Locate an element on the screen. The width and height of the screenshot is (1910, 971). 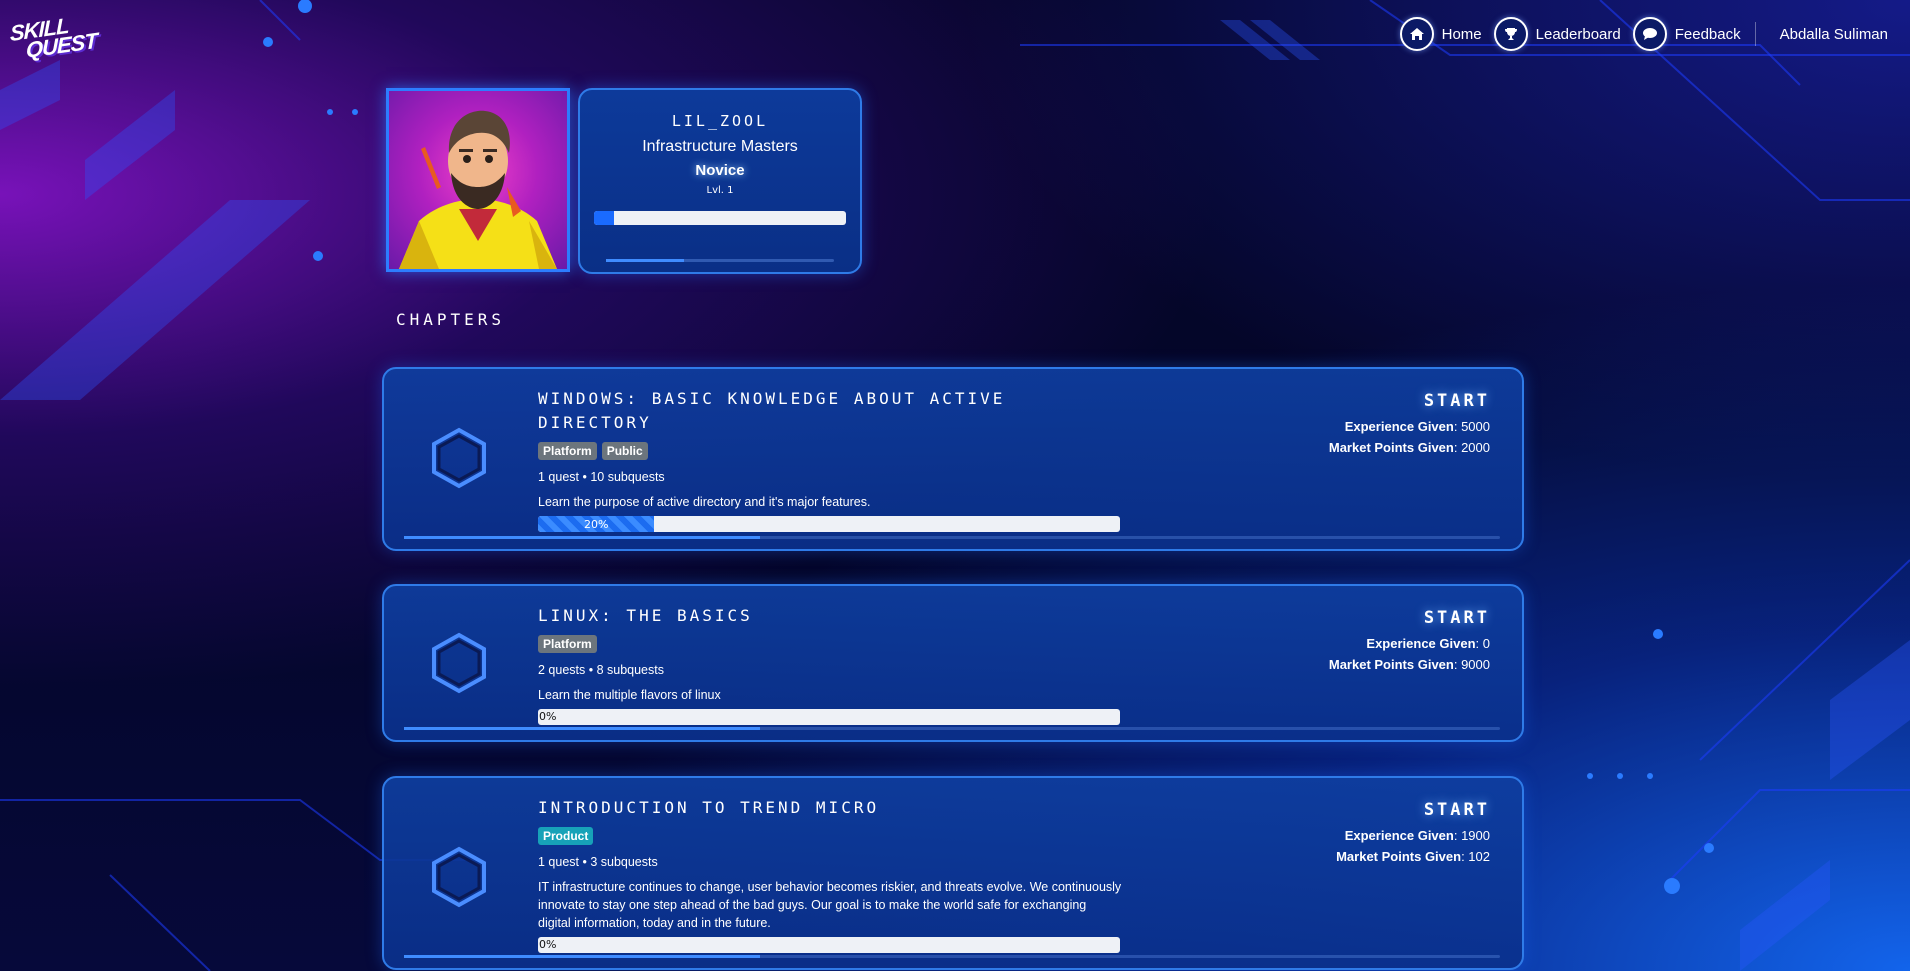
nav-leaderboard: Leaderboard is located at coordinates (1557, 34).